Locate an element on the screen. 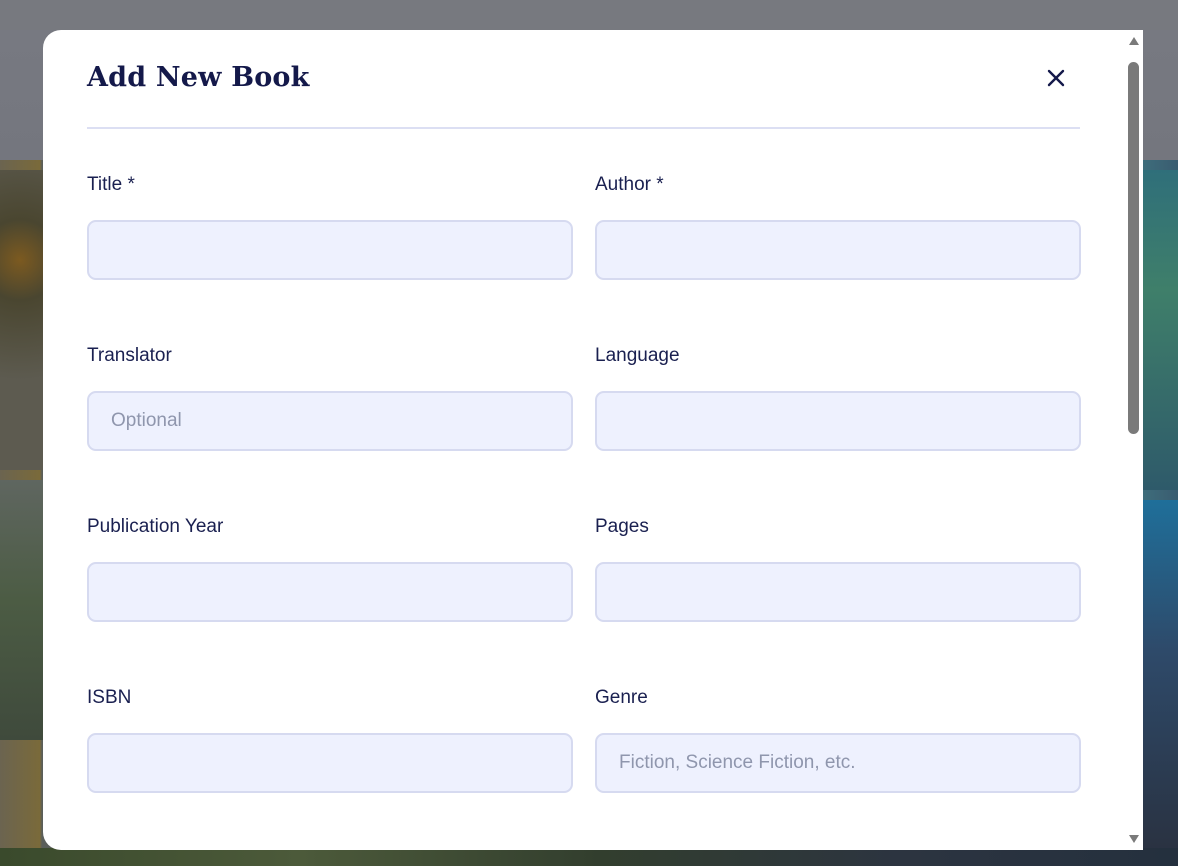  isbn-field-group: ISBN is located at coordinates (330, 768).